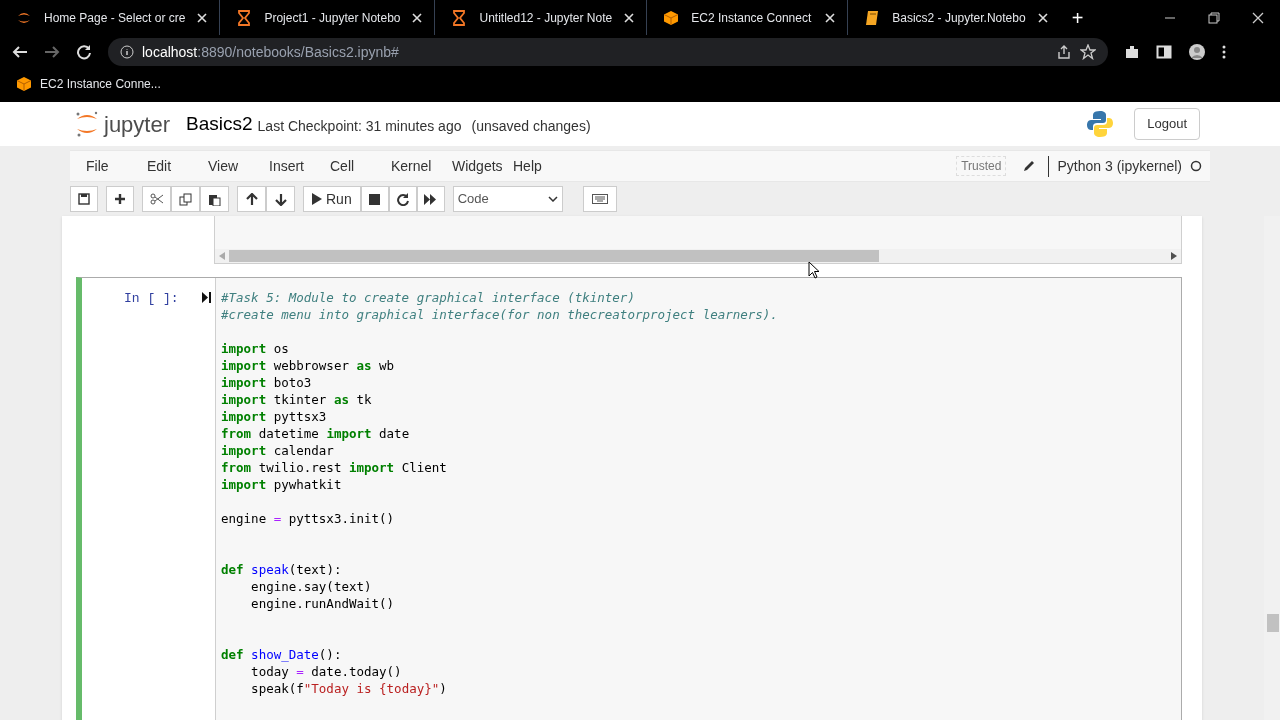  I want to click on code-line: engine = pyttsx3.init(), so click(308, 518).